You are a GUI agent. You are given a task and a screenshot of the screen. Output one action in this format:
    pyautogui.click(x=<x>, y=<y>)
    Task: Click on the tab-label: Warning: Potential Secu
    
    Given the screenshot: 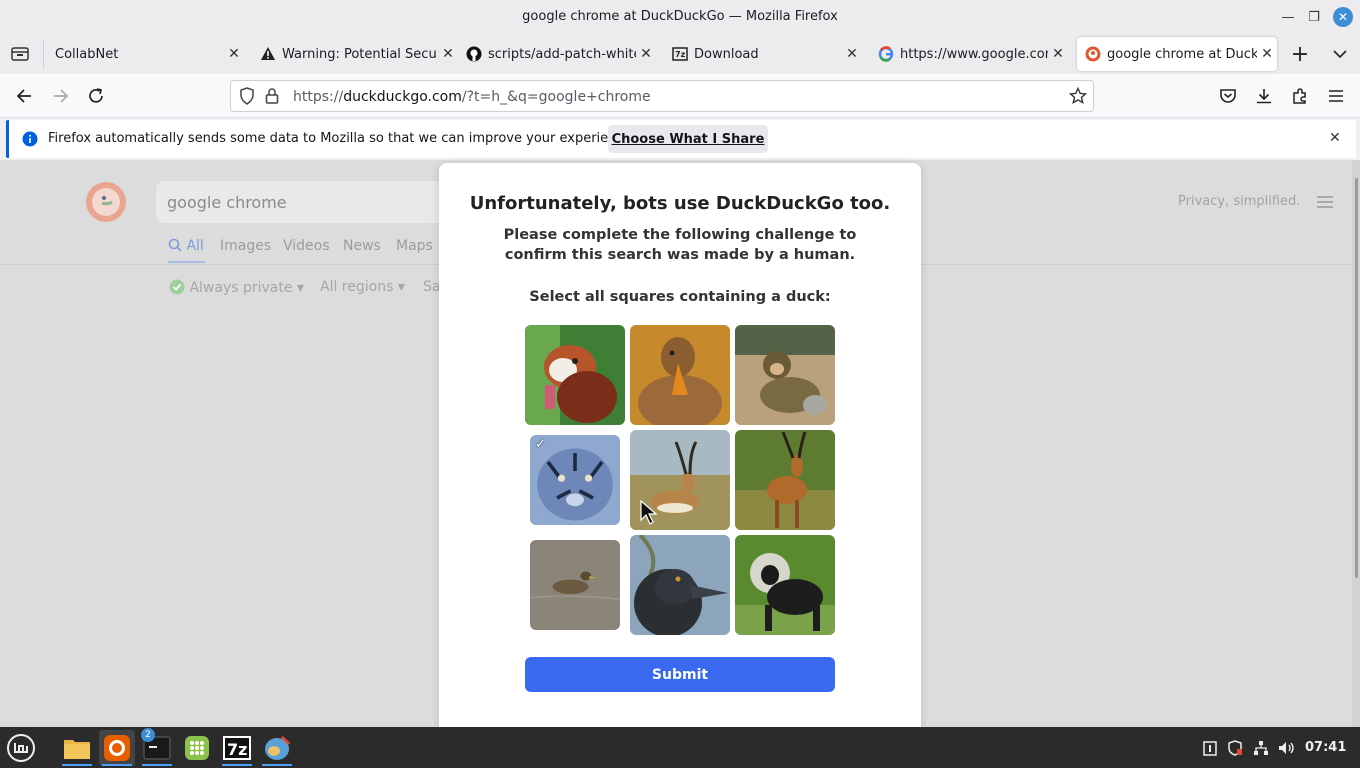 What is the action you would take?
    pyautogui.click(x=359, y=54)
    